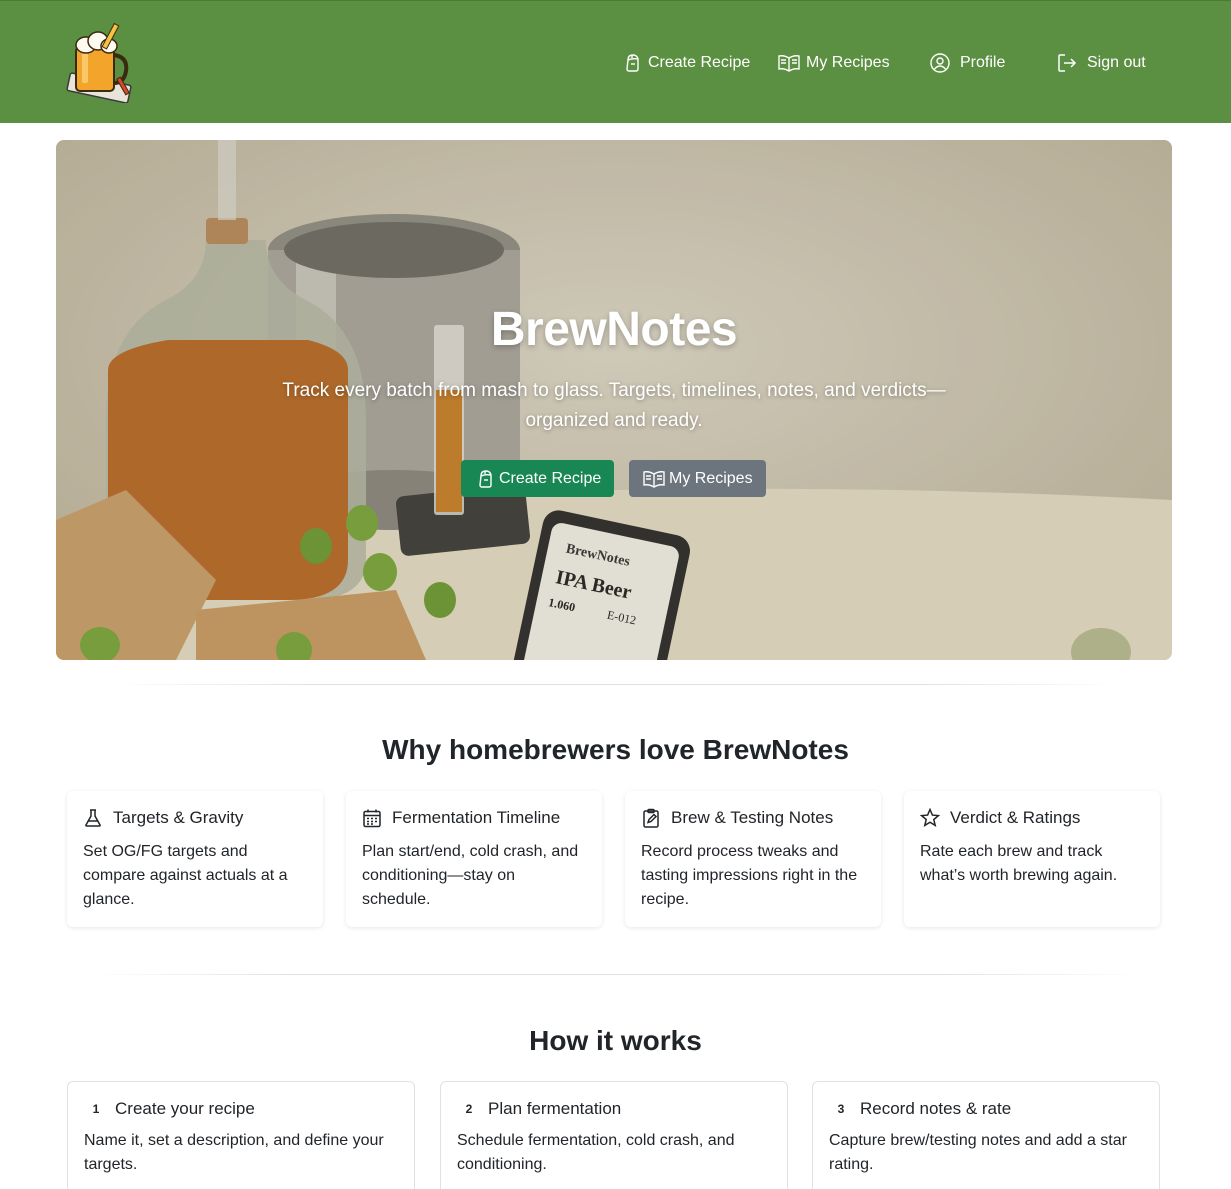 The image size is (1231, 1189). I want to click on features-title: Why homebrewers love BrewNotes, so click(615, 749).